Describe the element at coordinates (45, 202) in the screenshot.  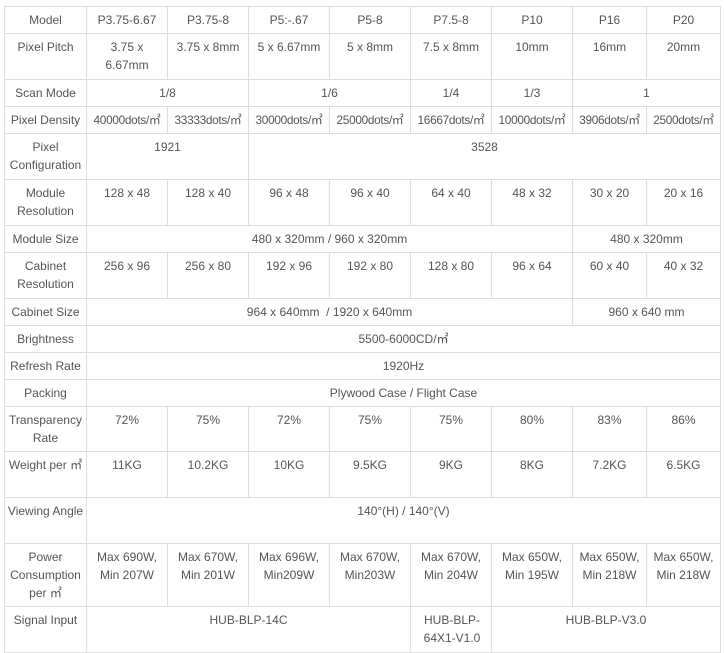
I see `row-label: Module Resolution` at that location.